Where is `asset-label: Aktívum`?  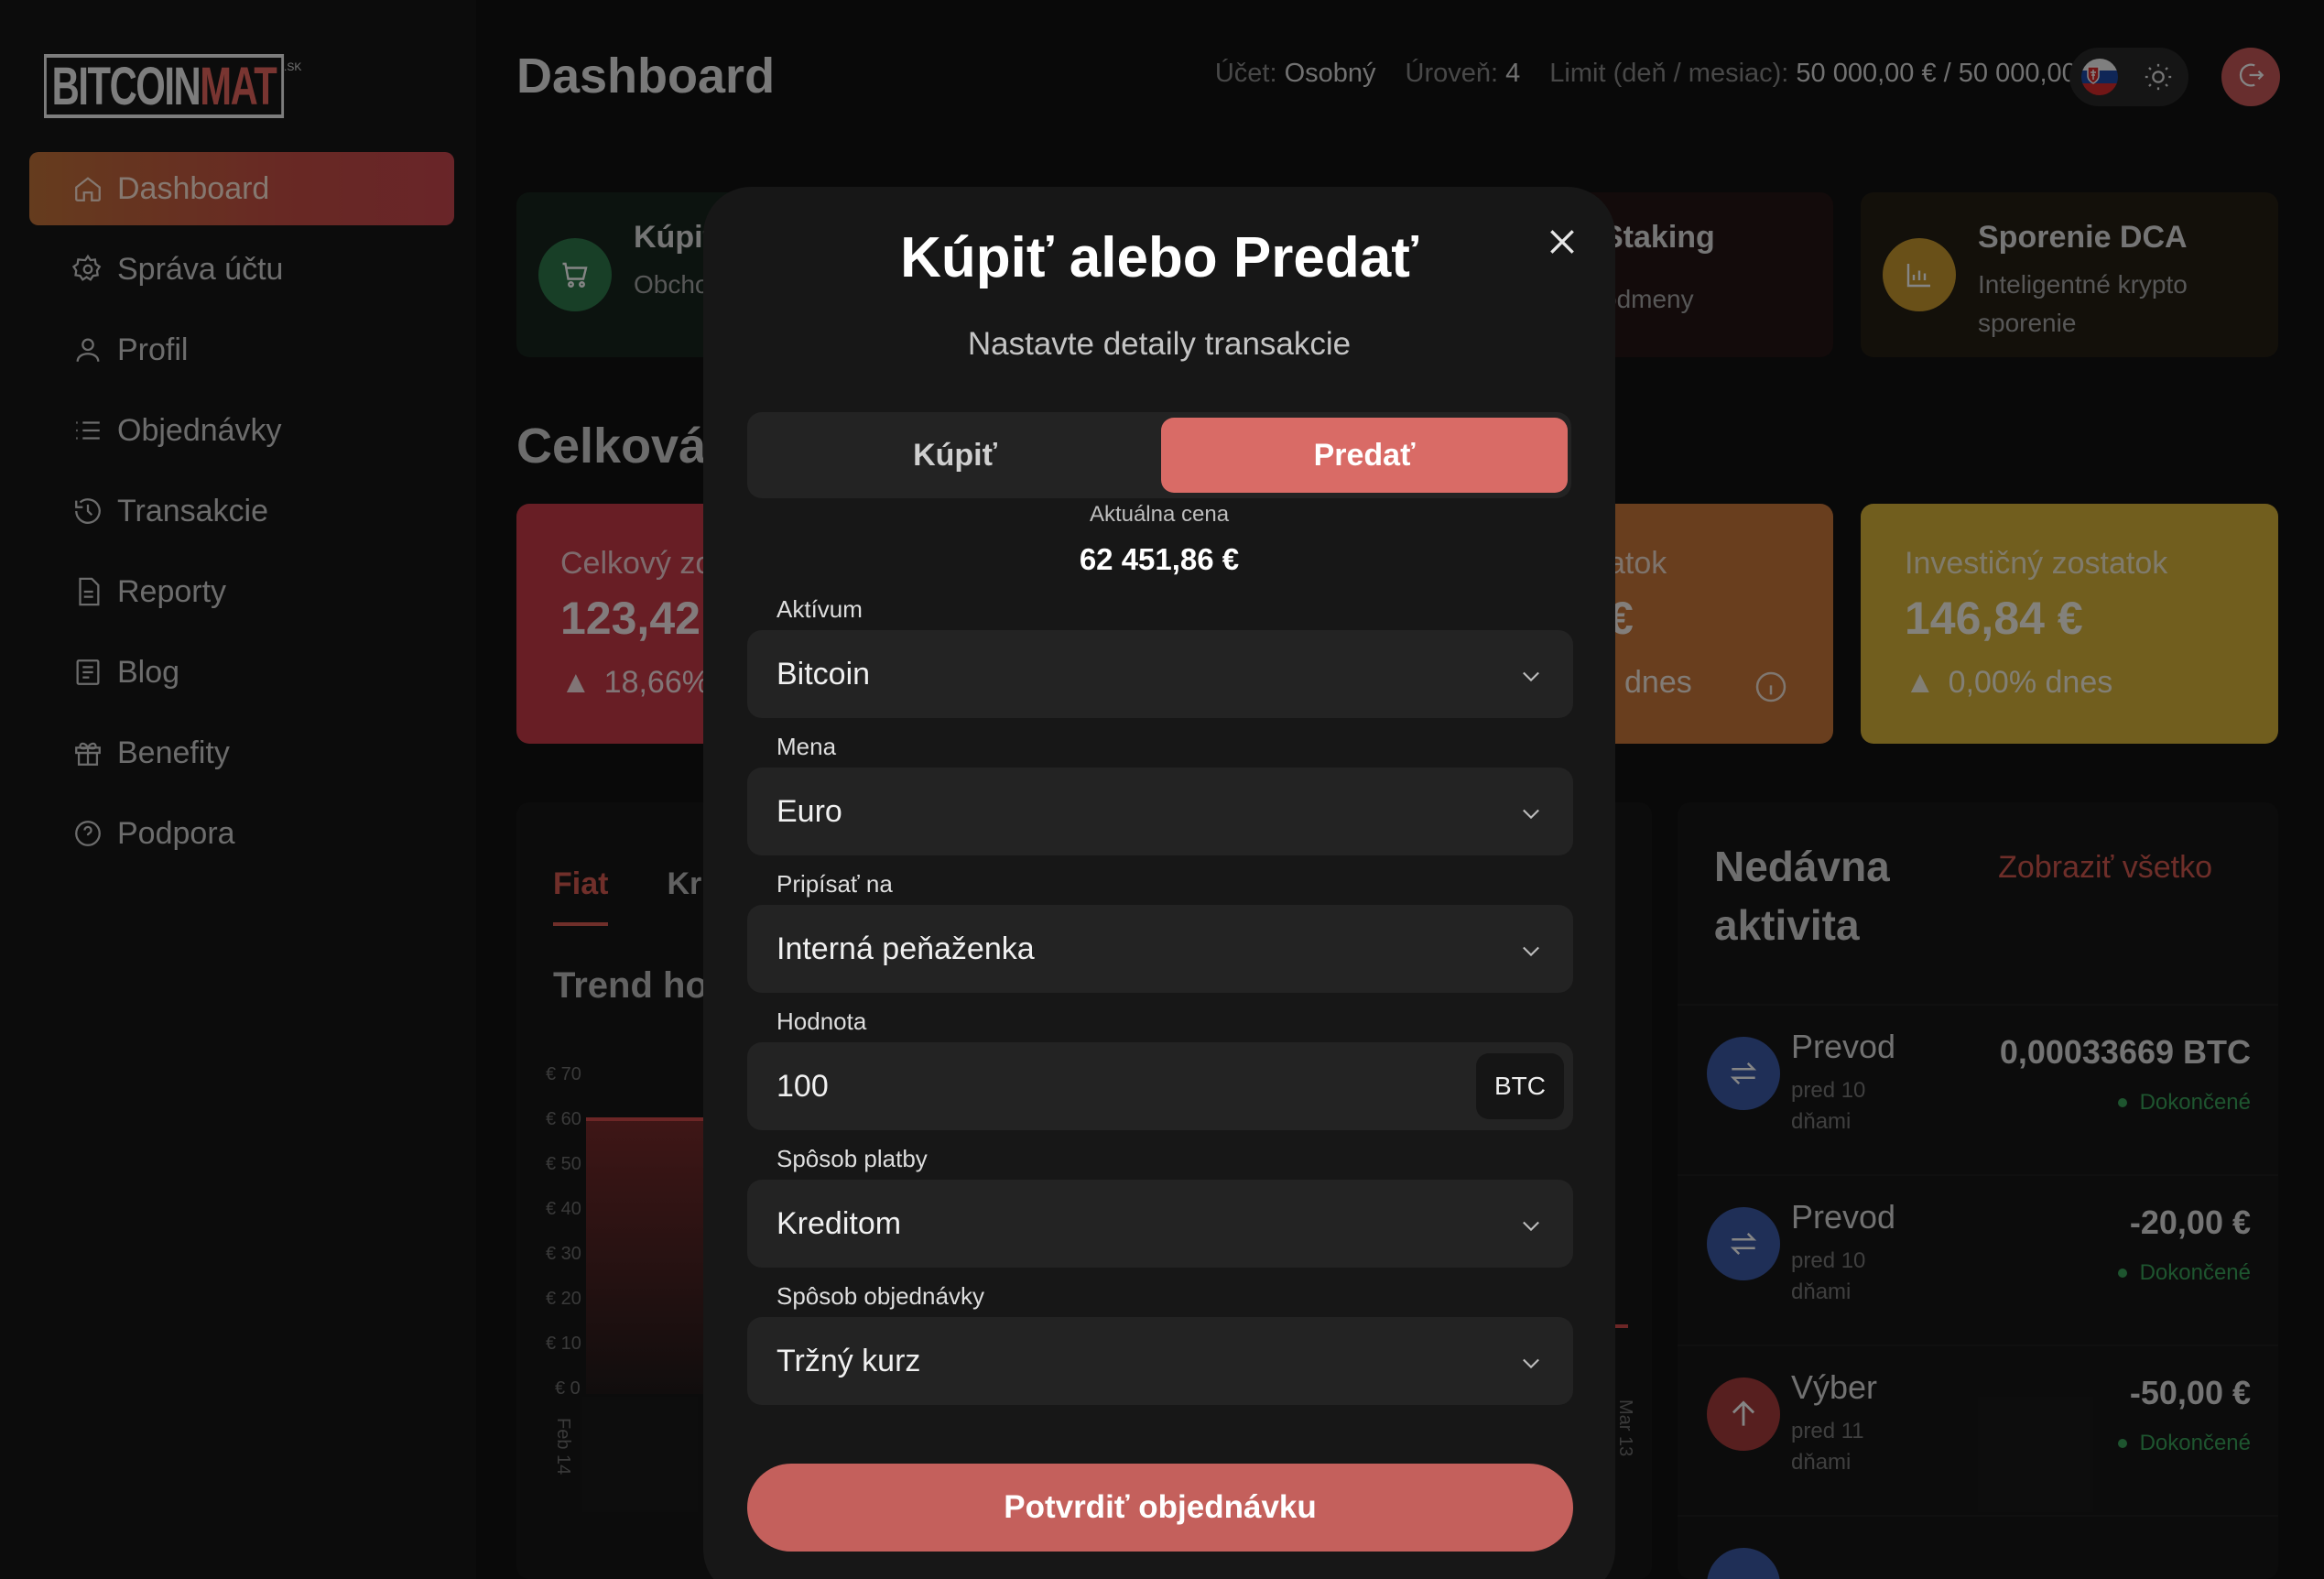
asset-label: Aktívum is located at coordinates (819, 609).